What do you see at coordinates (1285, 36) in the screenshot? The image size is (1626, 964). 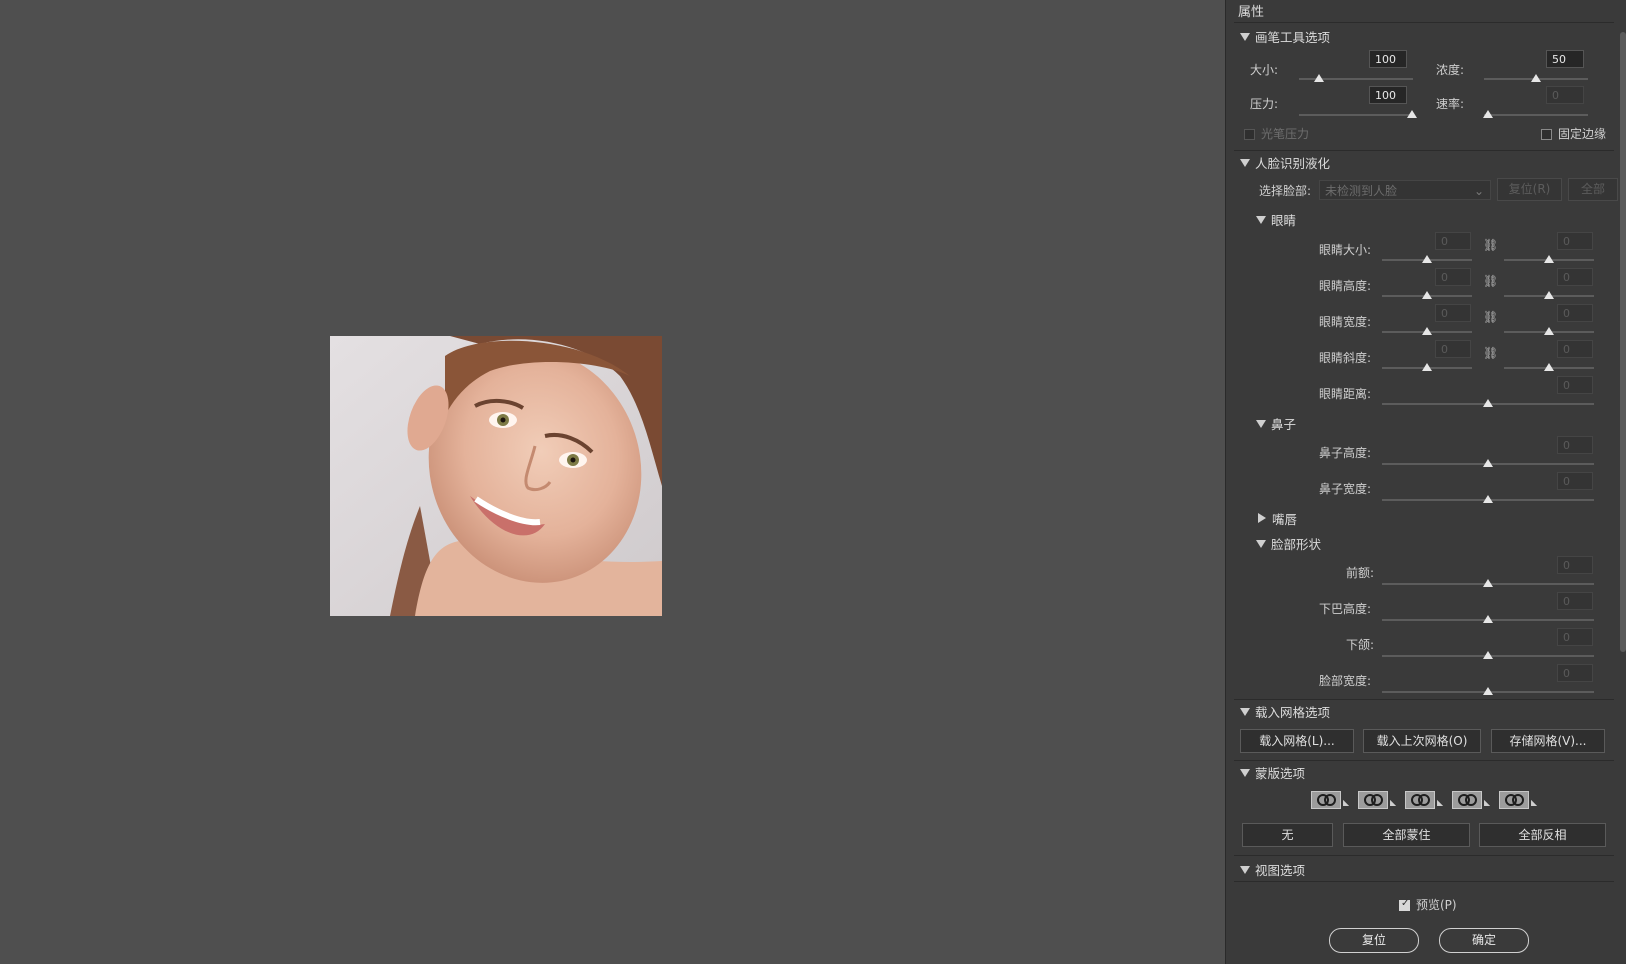 I see `brush-options-header: 画笔工具选项` at bounding box center [1285, 36].